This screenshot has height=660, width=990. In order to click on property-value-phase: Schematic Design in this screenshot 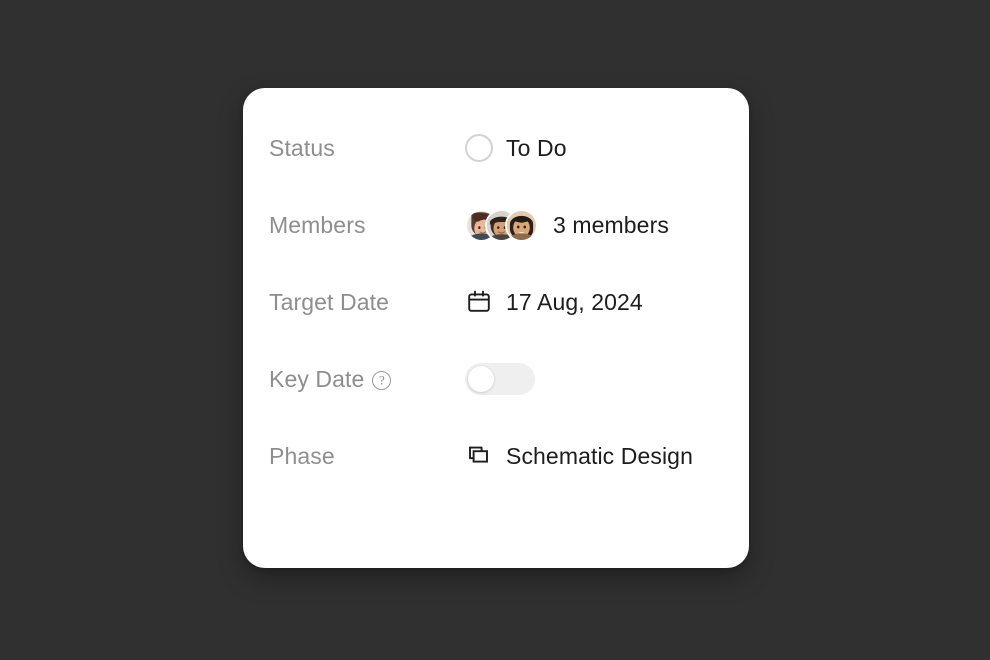, I will do `click(599, 455)`.